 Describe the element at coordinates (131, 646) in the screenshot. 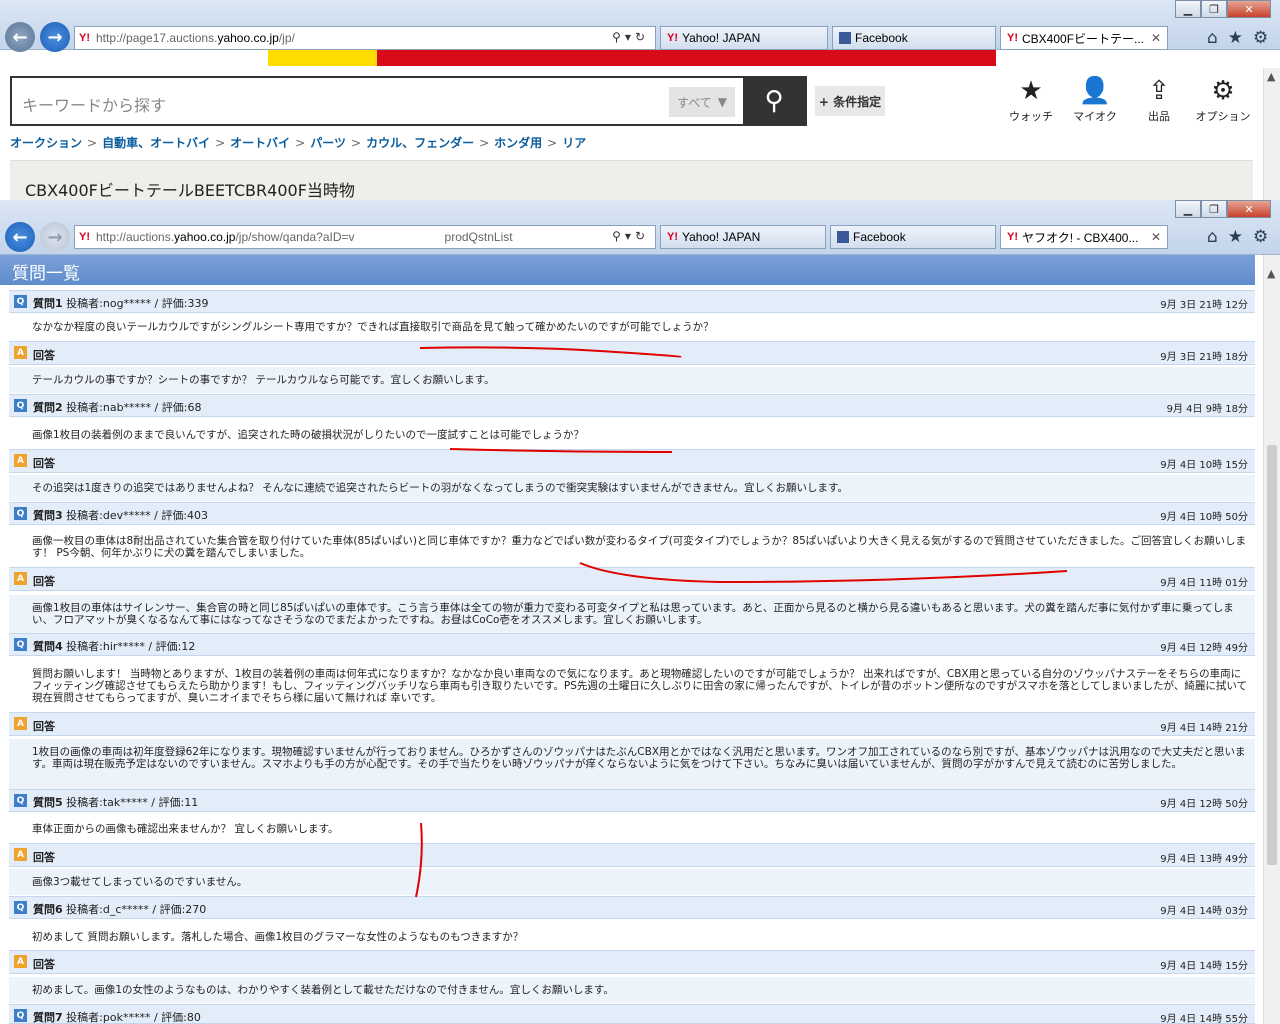

I see `poster-info: 投稿者:hir***** / 評価:12` at that location.